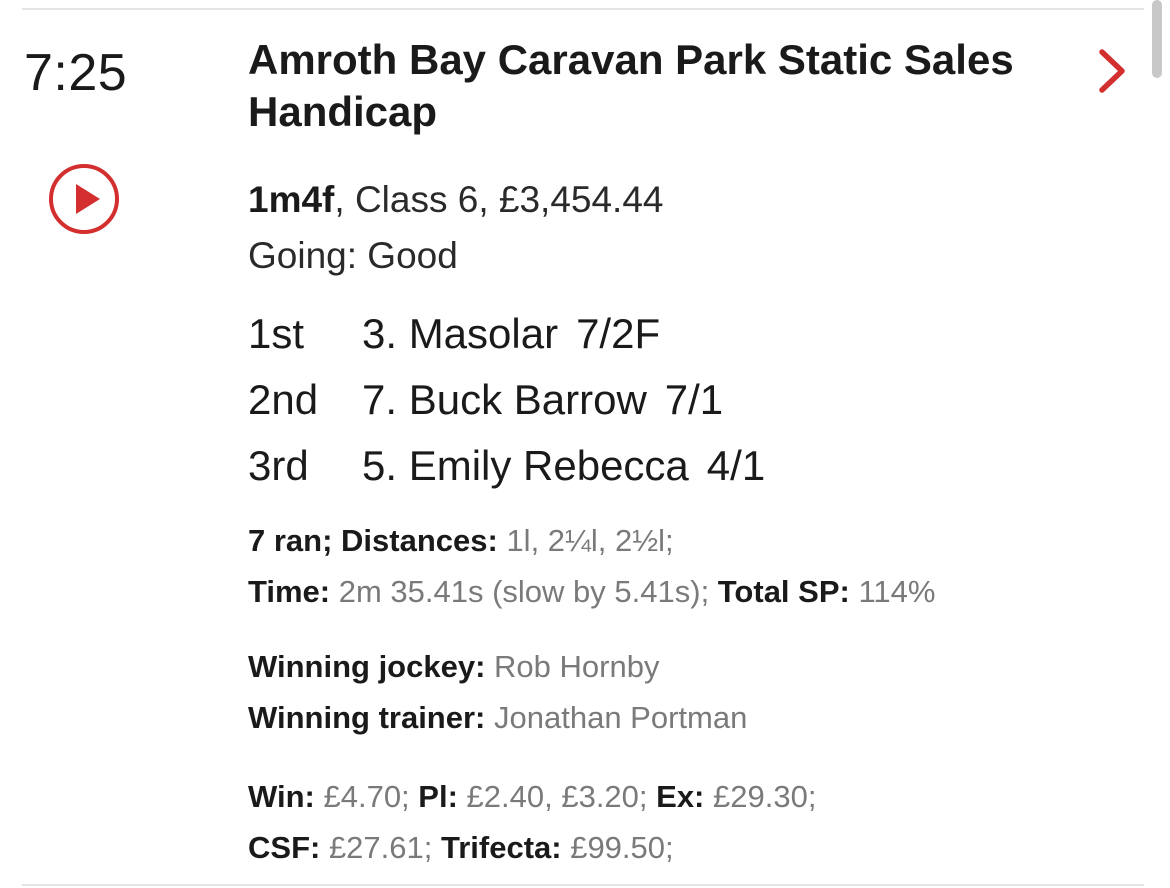  What do you see at coordinates (618, 333) in the screenshot?
I see `placing-odds: 7/2F` at bounding box center [618, 333].